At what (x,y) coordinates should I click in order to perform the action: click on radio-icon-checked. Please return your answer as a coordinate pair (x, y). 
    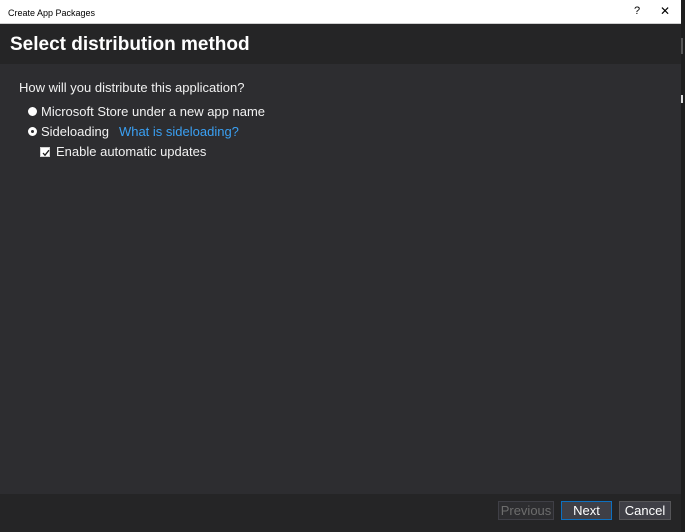
    Looking at the image, I should click on (32, 131).